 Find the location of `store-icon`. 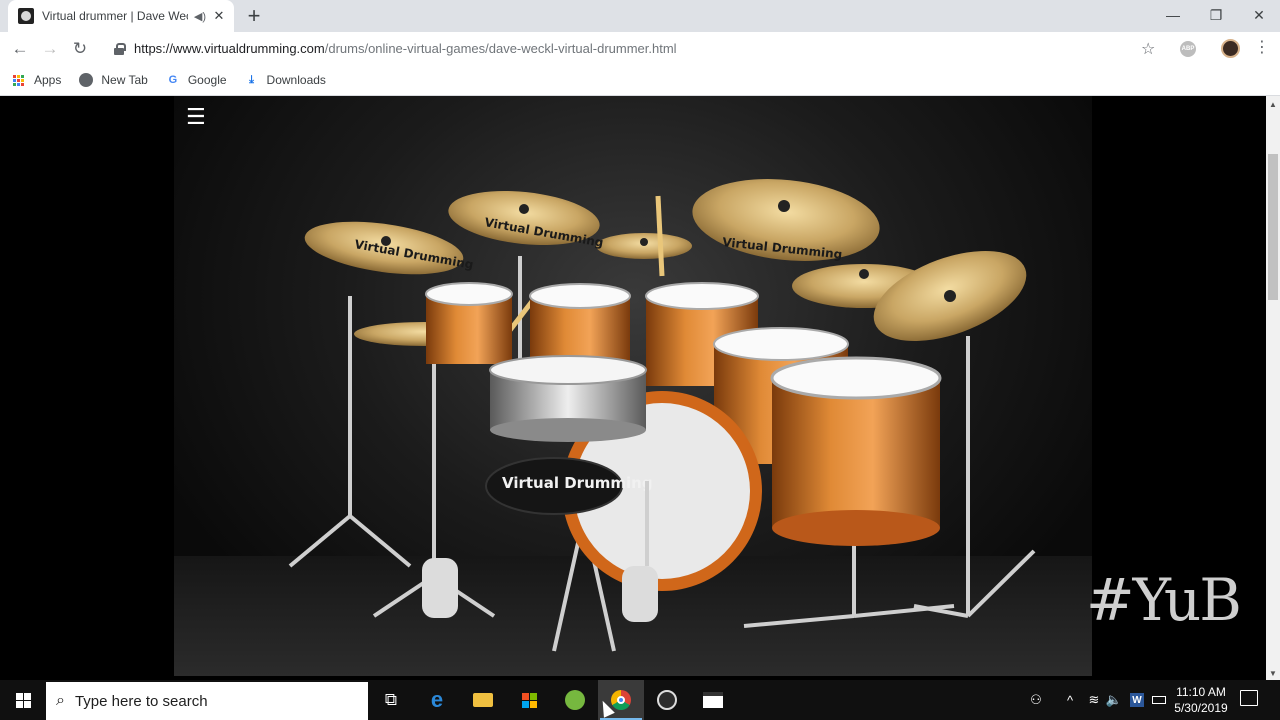

store-icon is located at coordinates (529, 700).